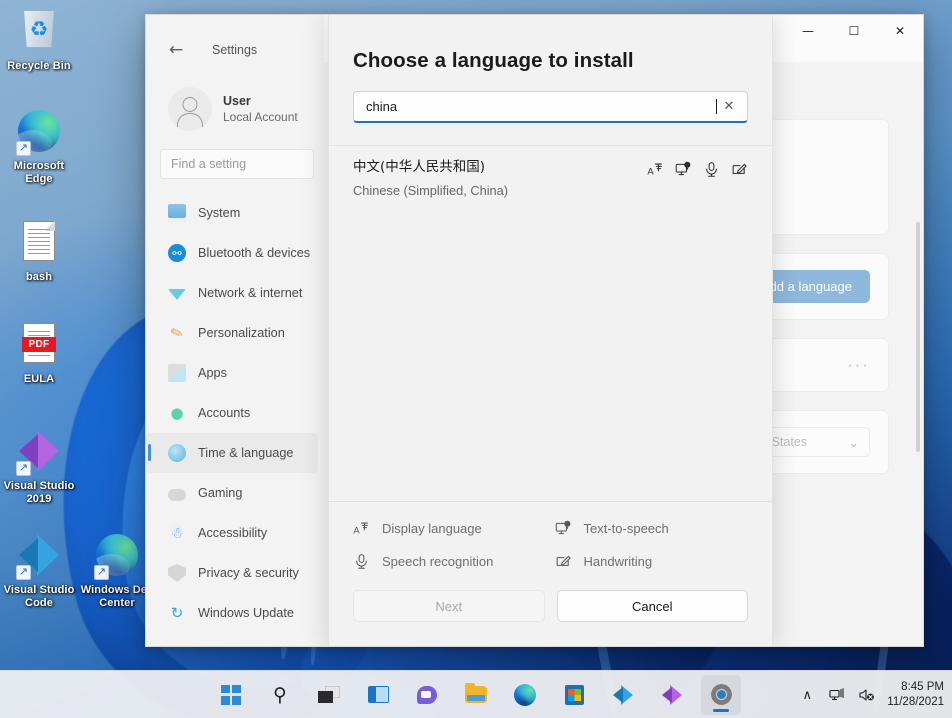  Describe the element at coordinates (39, 467) in the screenshot. I see `desktop-icon-visual-studio-2019: ↗ Visual Studio 2019` at that location.